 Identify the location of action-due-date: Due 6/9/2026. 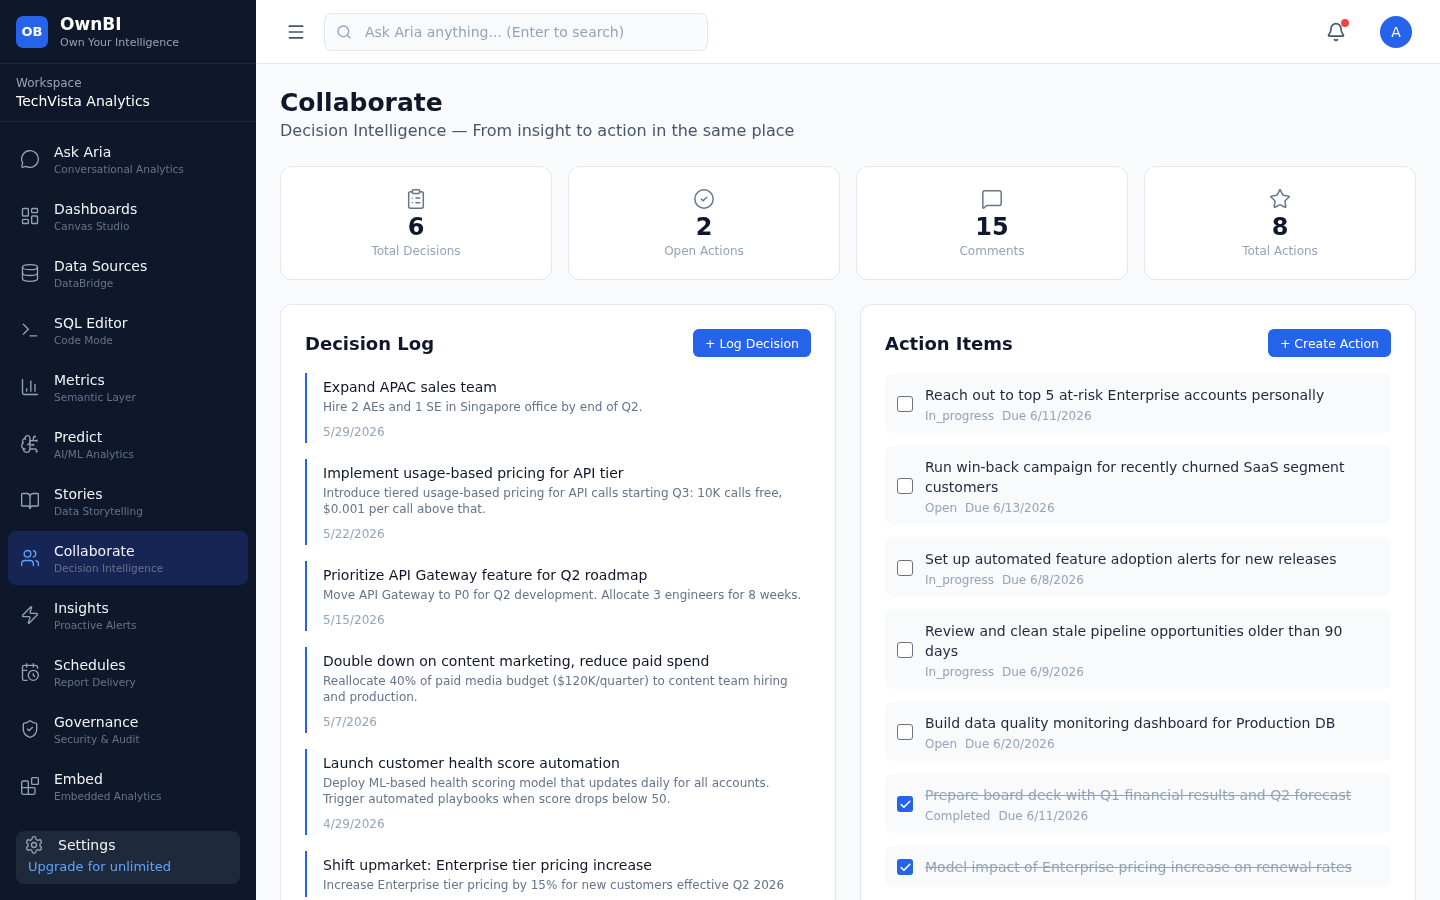
(1042, 672).